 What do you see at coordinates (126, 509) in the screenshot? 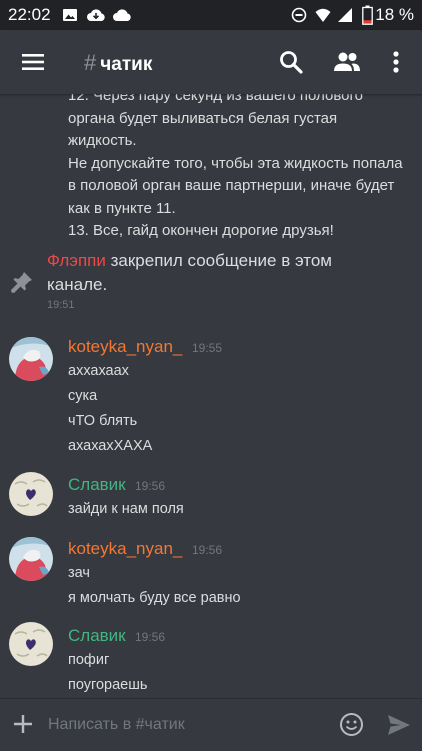
I see `message-line: зайди к нам поля` at bounding box center [126, 509].